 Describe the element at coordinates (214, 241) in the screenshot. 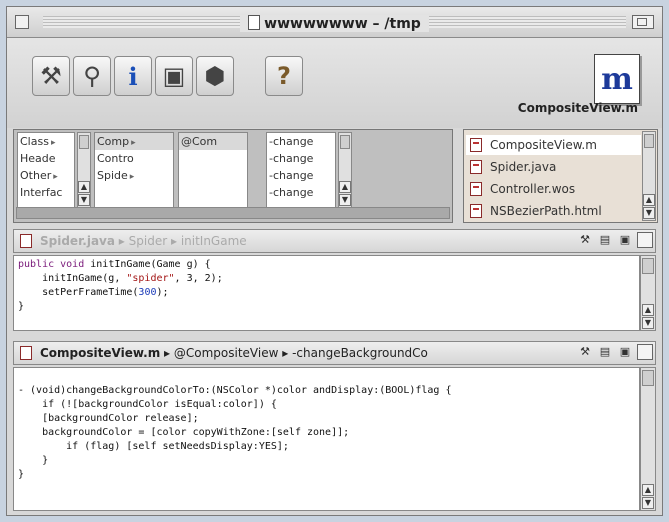

I see `breadcrumb-method: initInGame` at that location.